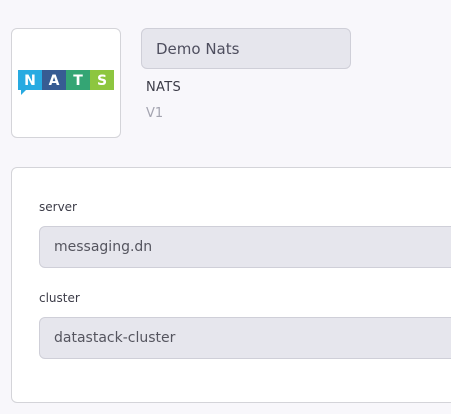 The image size is (451, 414). What do you see at coordinates (155, 113) in the screenshot?
I see `connector-version-label: V1` at bounding box center [155, 113].